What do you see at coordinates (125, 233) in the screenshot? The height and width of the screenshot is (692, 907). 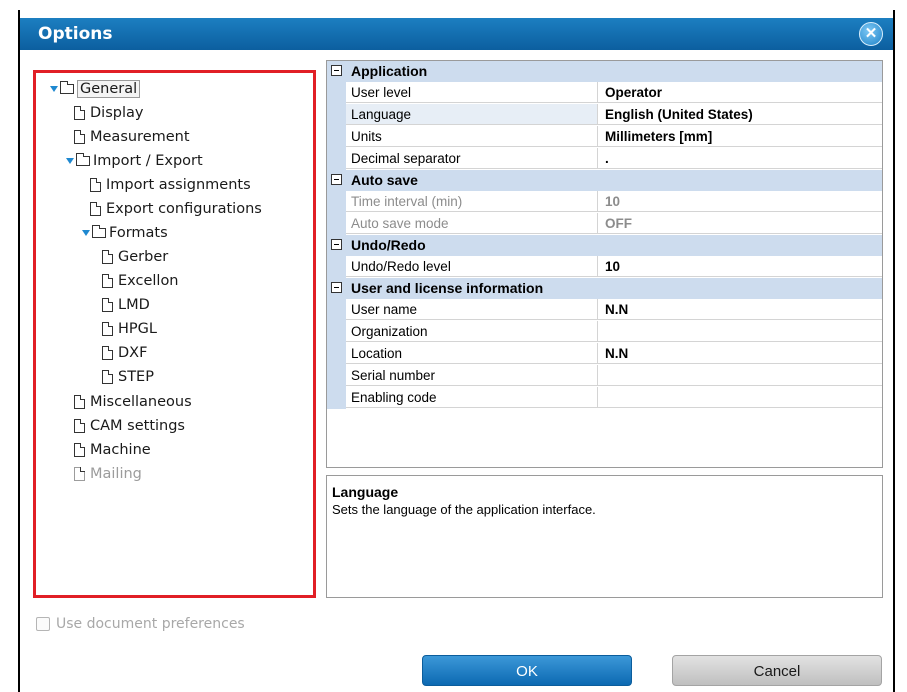 I see `tree-item-formats: Formats` at bounding box center [125, 233].